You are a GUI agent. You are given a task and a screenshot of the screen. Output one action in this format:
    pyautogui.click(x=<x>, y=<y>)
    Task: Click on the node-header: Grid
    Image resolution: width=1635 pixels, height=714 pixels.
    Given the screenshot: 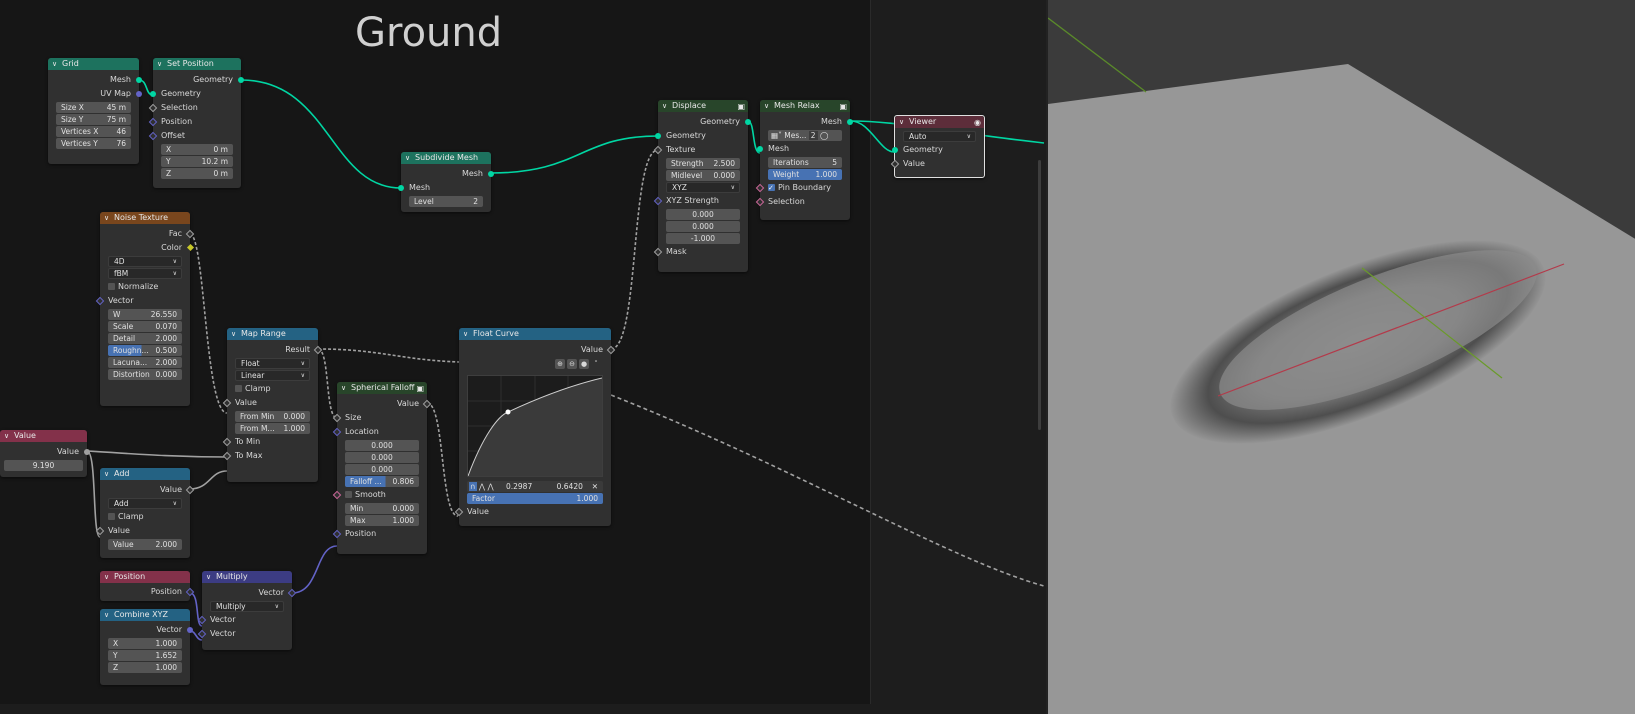 What is the action you would take?
    pyautogui.click(x=93, y=64)
    